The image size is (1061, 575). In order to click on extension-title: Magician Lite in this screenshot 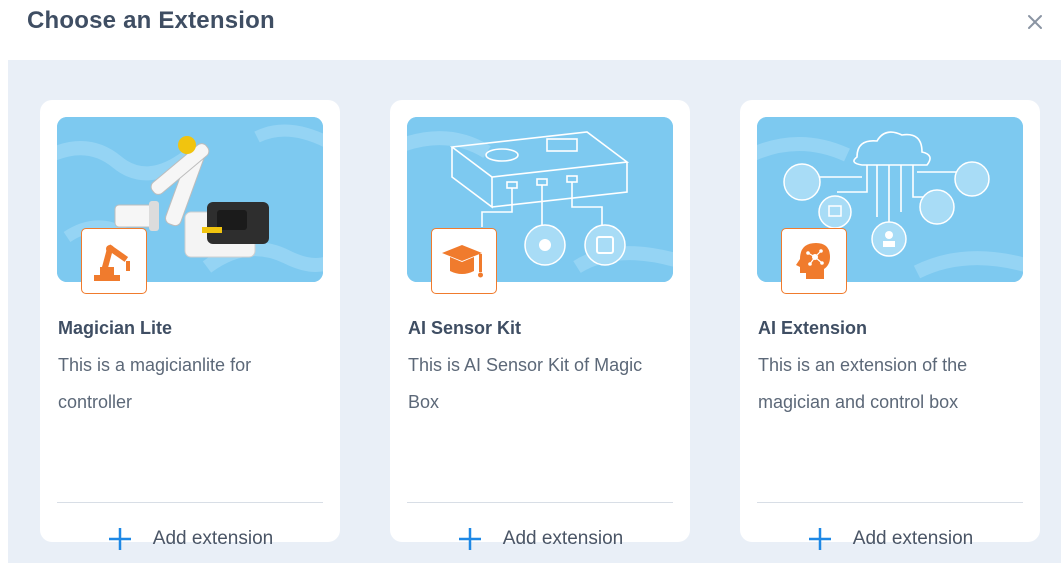, I will do `click(115, 328)`.